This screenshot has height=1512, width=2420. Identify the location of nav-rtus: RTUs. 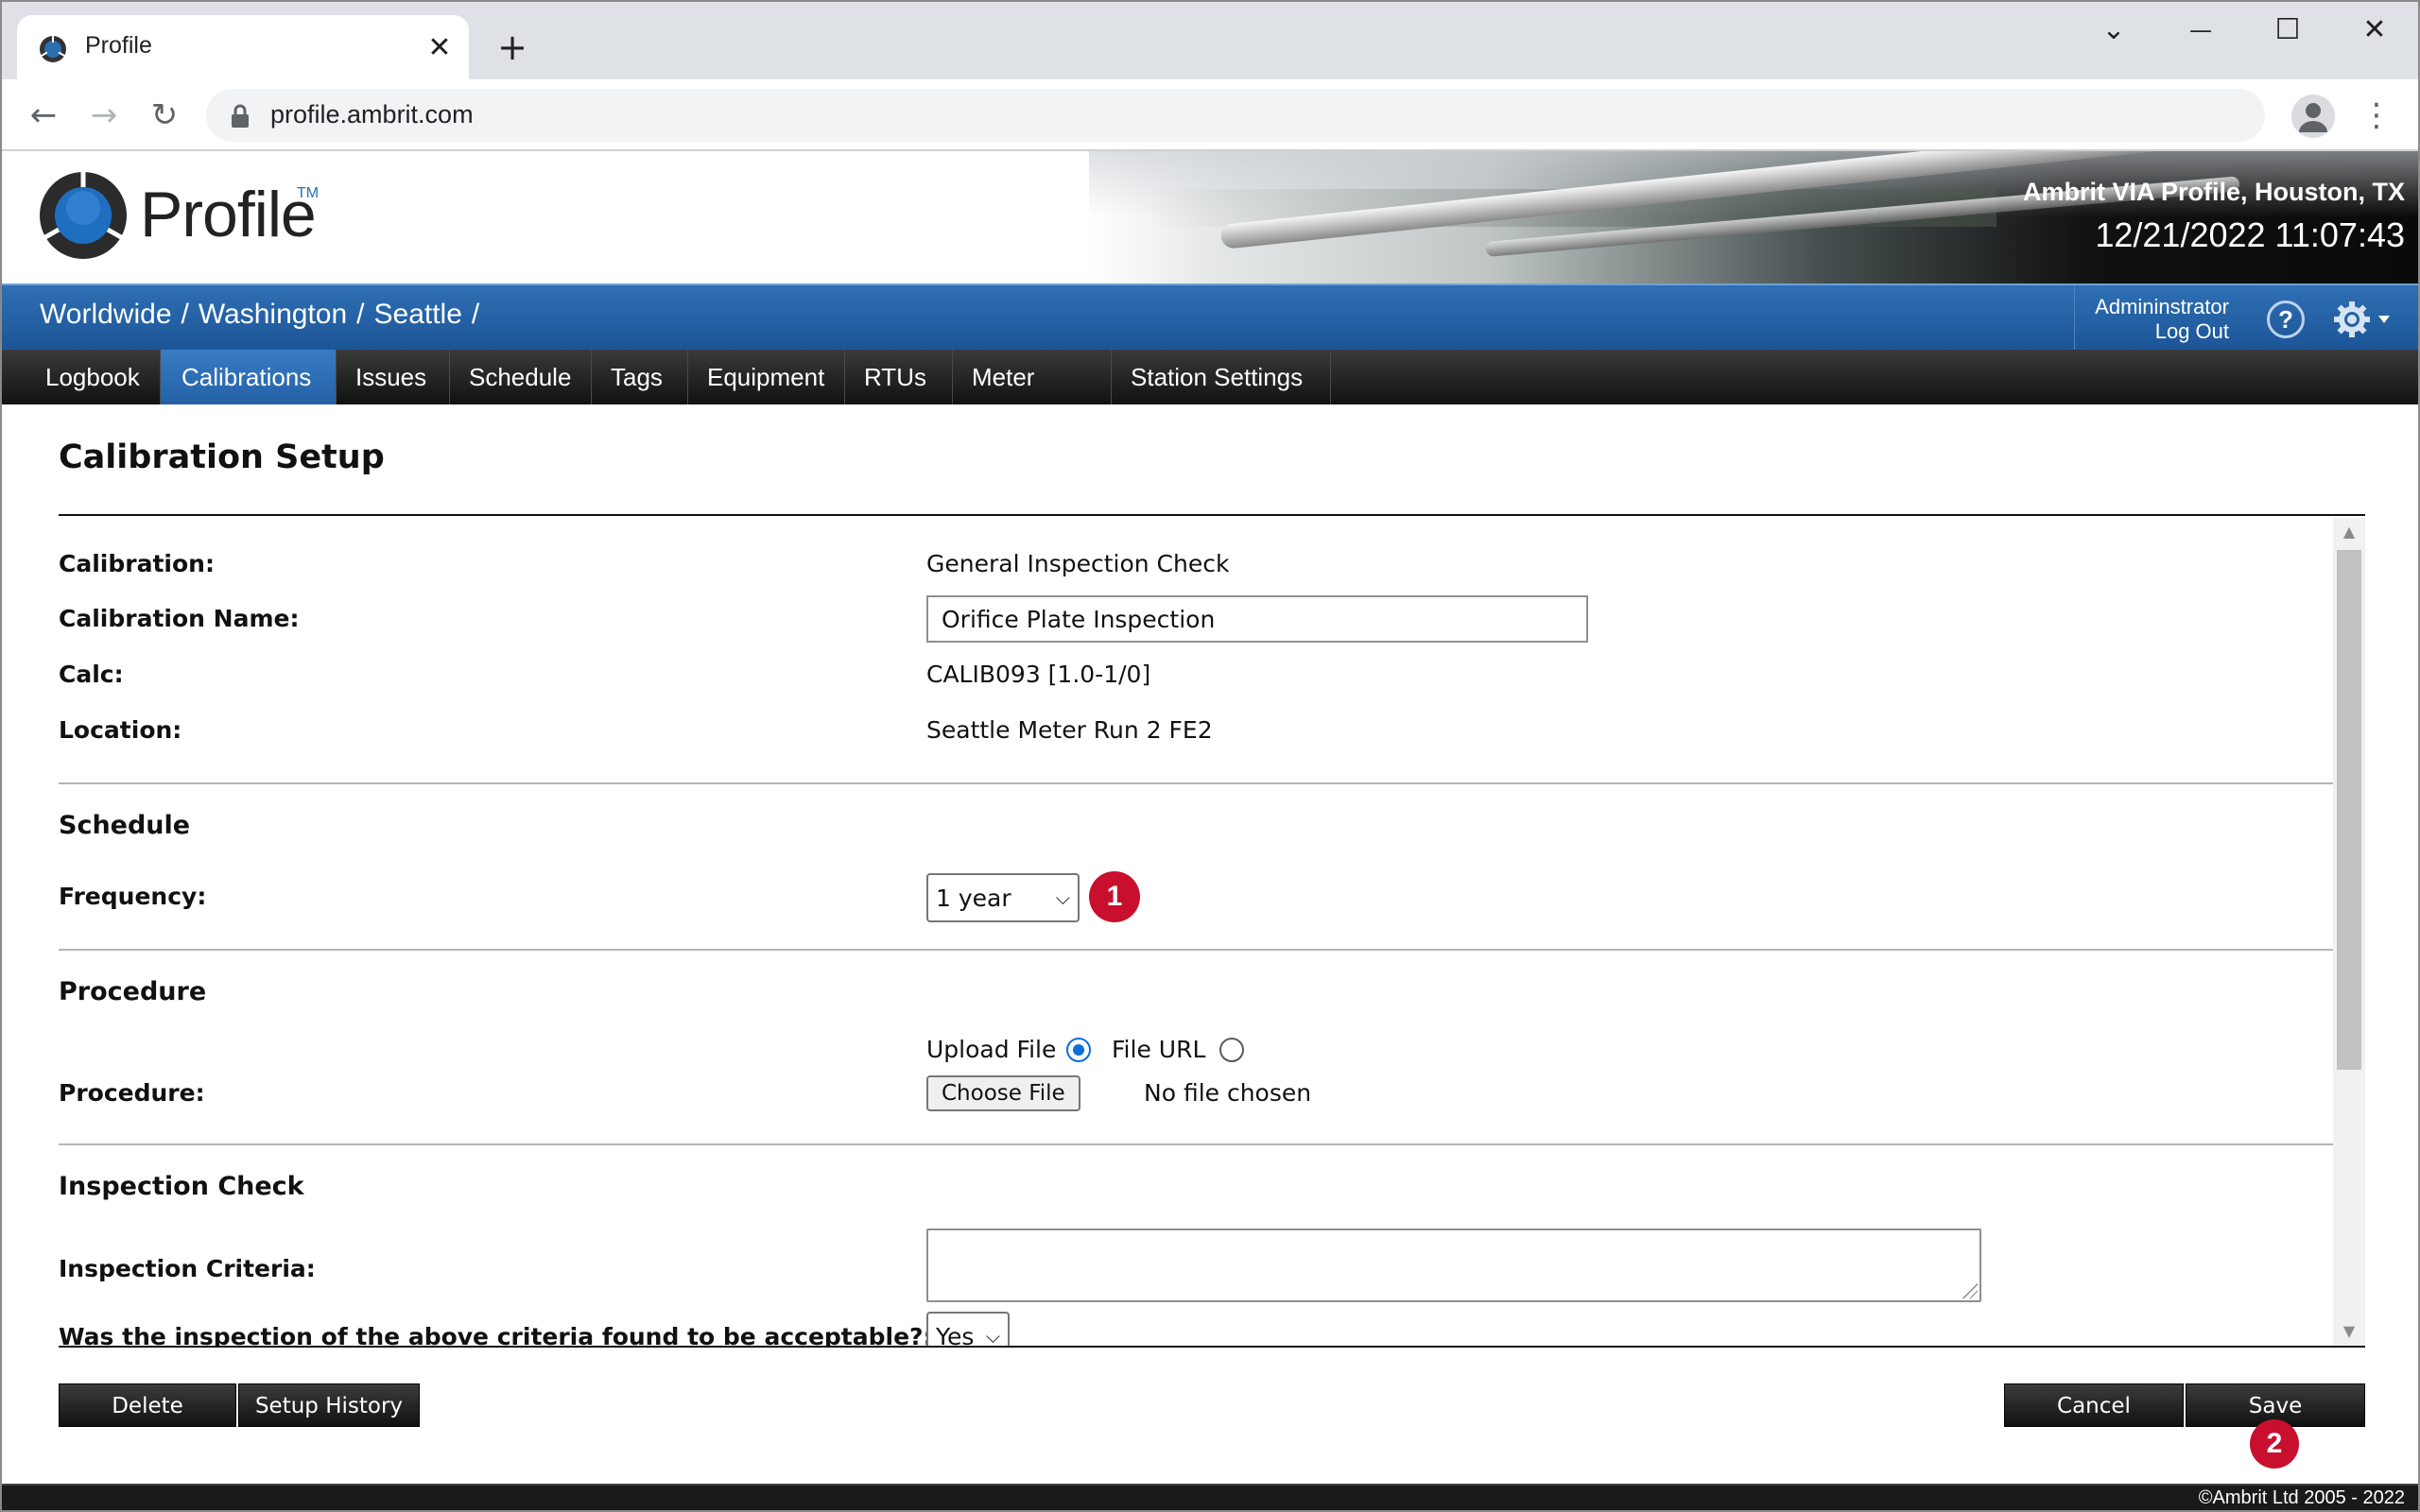
(899, 377).